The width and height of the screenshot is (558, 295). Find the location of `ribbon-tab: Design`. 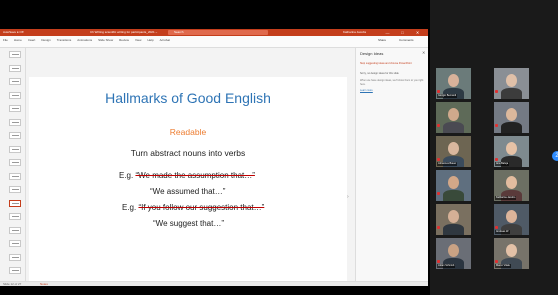

ribbon-tab: Design is located at coordinates (45, 40).